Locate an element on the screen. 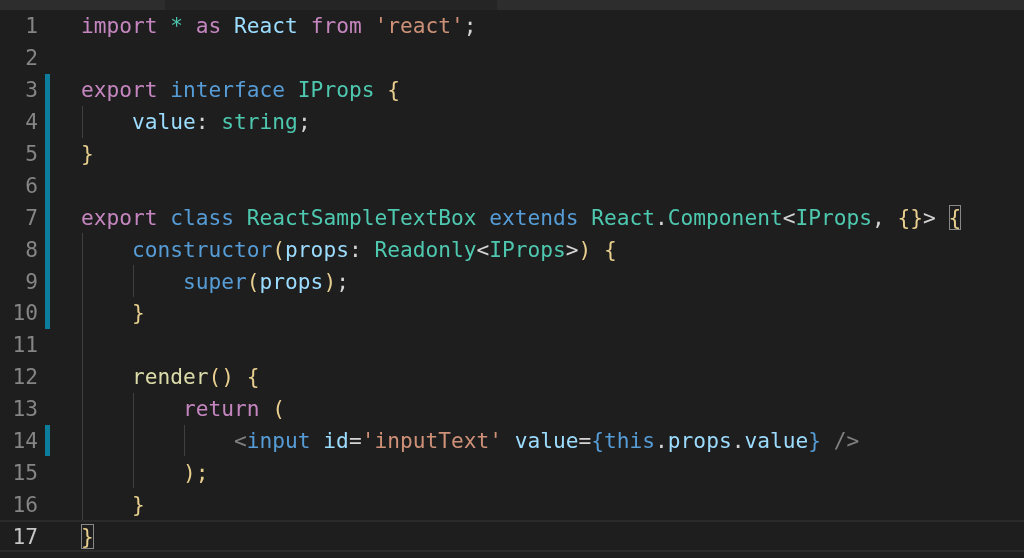 This screenshot has height=558, width=1024. line-number: 8 is located at coordinates (31, 249).